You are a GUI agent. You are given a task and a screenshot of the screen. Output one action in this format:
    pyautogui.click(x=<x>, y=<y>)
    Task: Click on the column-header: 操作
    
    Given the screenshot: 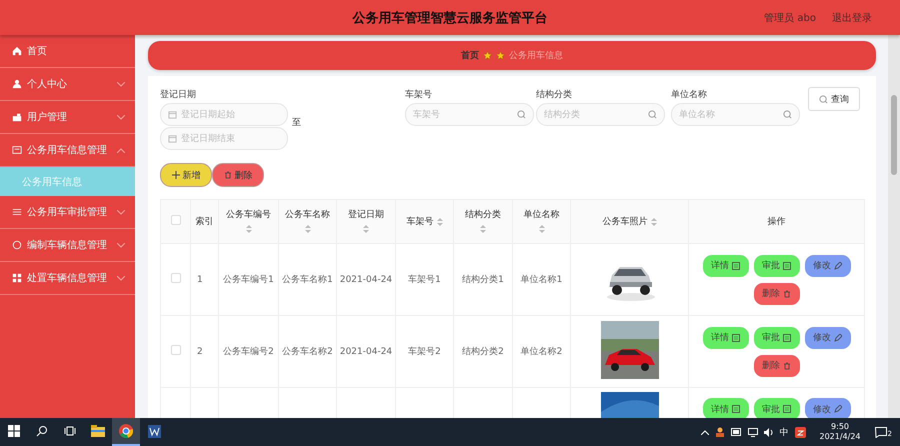 What is the action you would take?
    pyautogui.click(x=776, y=222)
    